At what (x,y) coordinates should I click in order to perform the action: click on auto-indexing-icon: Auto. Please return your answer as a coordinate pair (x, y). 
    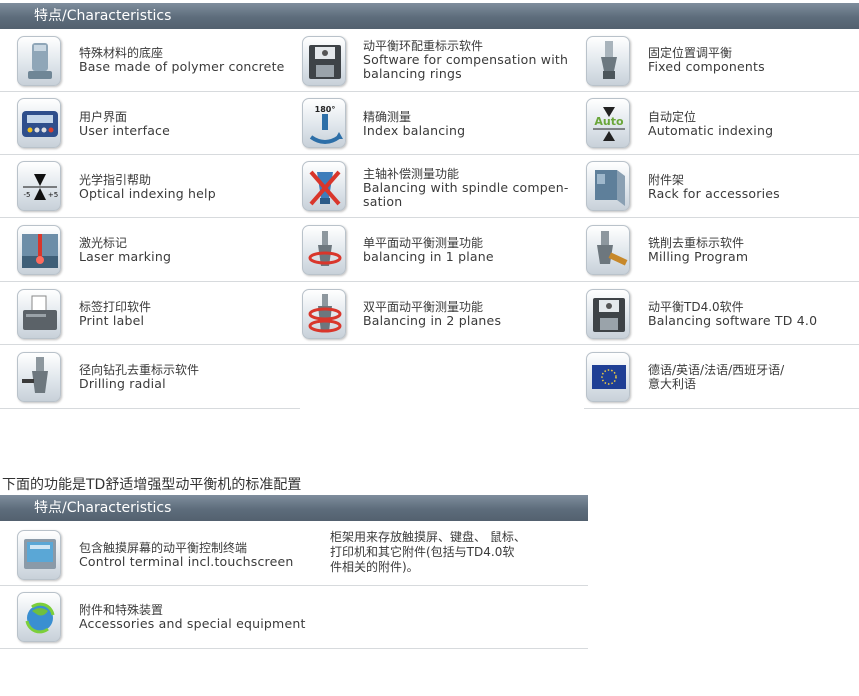
    Looking at the image, I should click on (608, 123).